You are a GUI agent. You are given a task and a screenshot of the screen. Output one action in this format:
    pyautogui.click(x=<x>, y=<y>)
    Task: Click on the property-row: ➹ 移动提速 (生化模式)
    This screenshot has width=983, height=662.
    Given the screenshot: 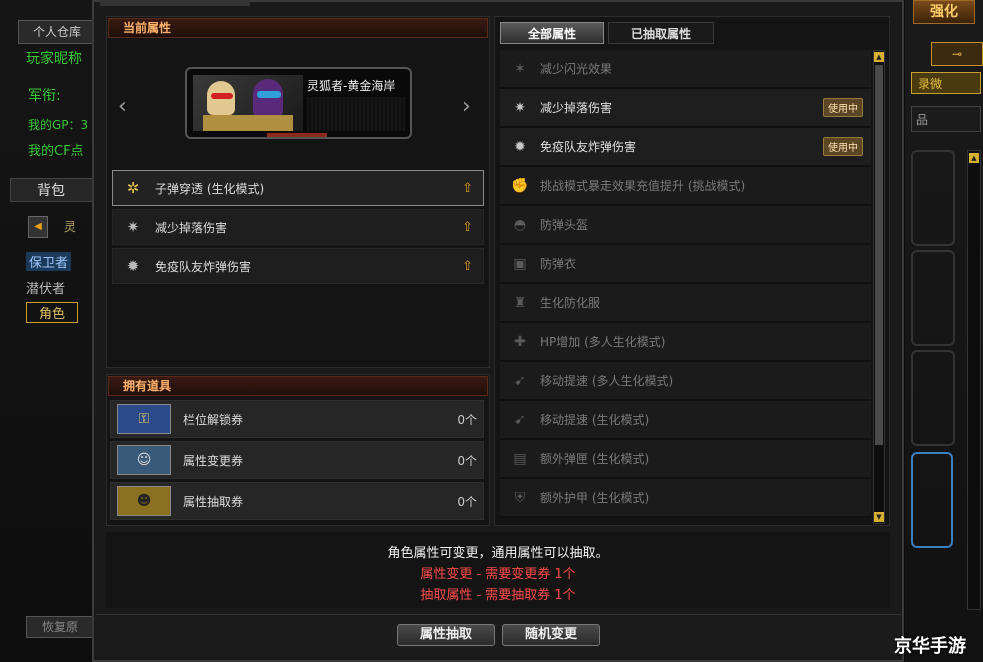 What is the action you would take?
    pyautogui.click(x=685, y=420)
    